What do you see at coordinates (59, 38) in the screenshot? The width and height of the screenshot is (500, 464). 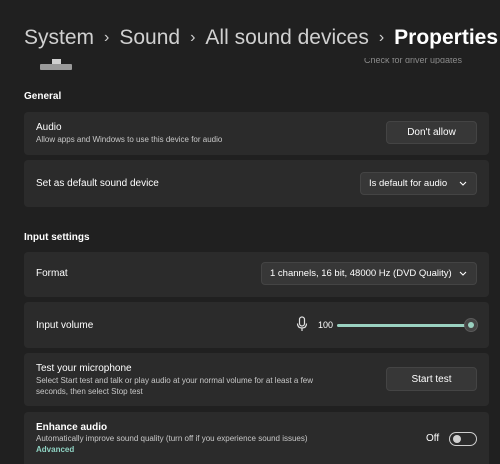 I see `breadcrumb-system: System` at bounding box center [59, 38].